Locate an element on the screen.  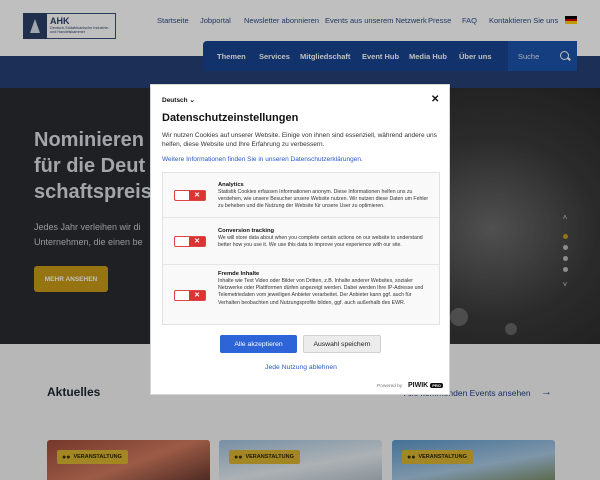
accept-all-button: Alle akzeptieren is located at coordinates (258, 344).